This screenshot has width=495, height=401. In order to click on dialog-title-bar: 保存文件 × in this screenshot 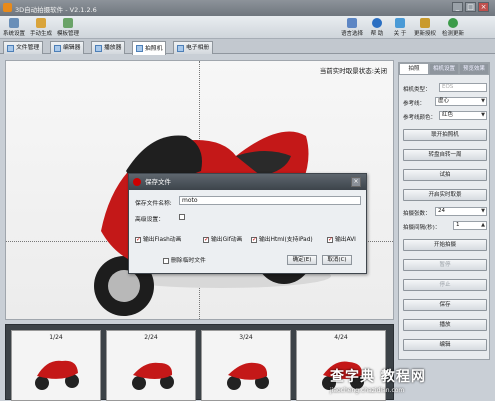, I will do `click(247, 182)`.